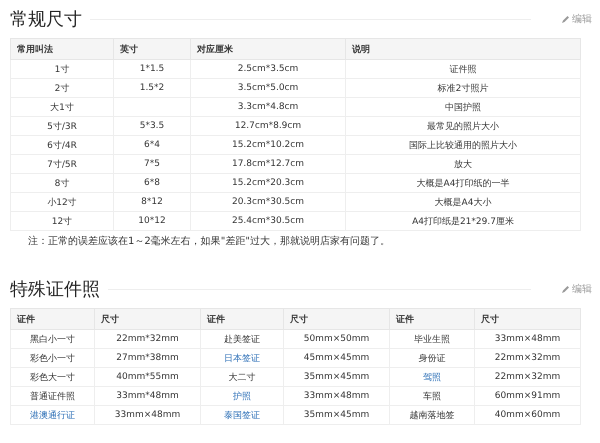  What do you see at coordinates (268, 221) in the screenshot?
I see `table-cell: 25.4cm*30.5cm` at bounding box center [268, 221].